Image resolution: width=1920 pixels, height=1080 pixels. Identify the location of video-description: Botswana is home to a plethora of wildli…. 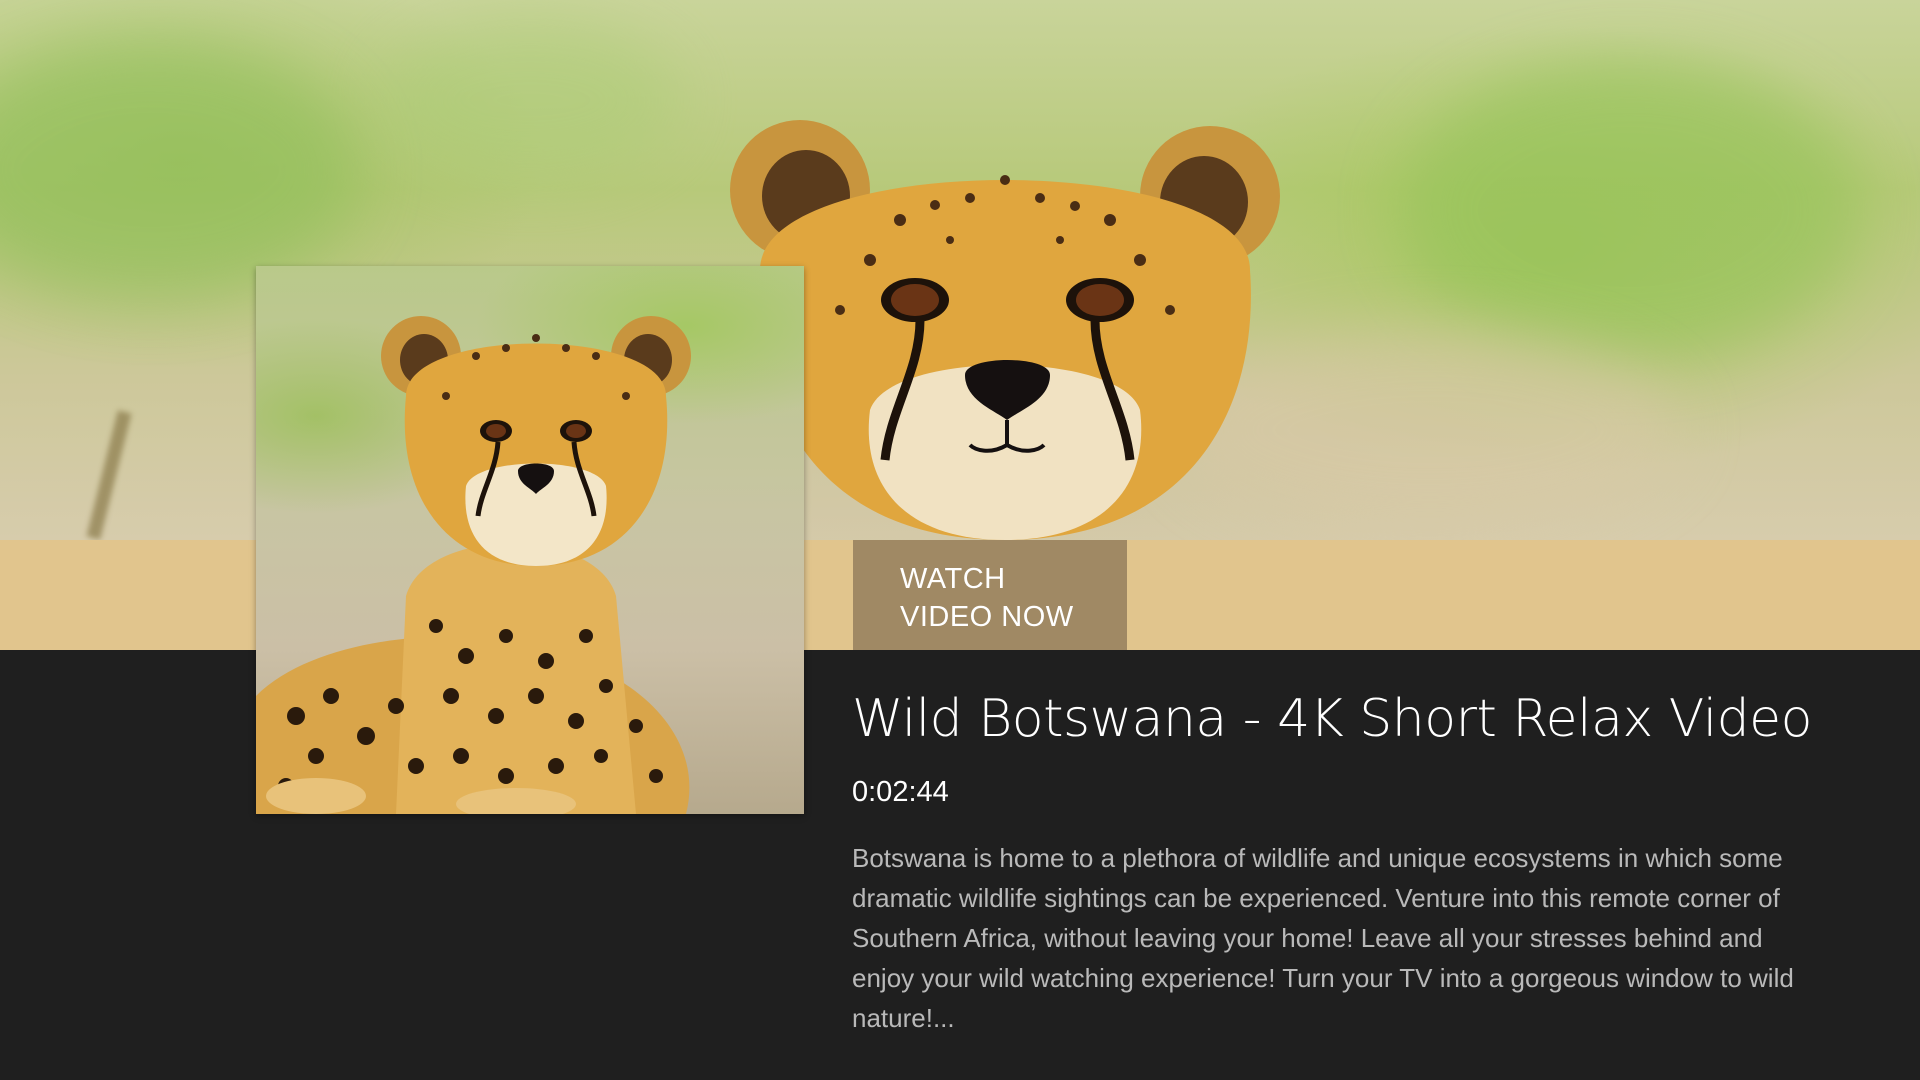
(1323, 938).